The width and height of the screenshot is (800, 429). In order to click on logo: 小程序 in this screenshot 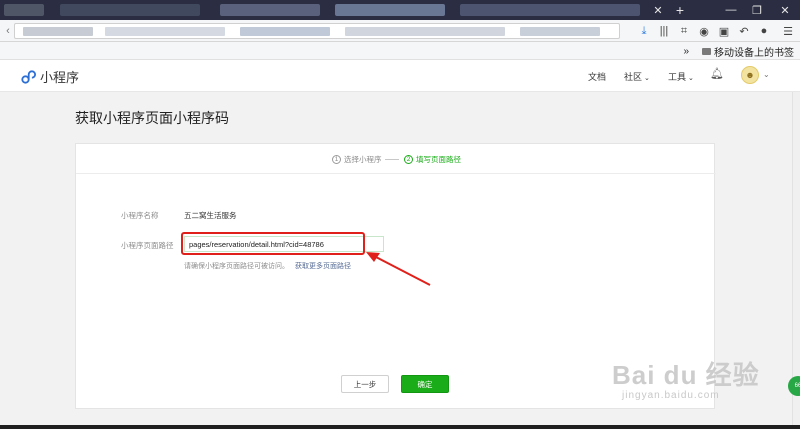, I will do `click(49, 76)`.